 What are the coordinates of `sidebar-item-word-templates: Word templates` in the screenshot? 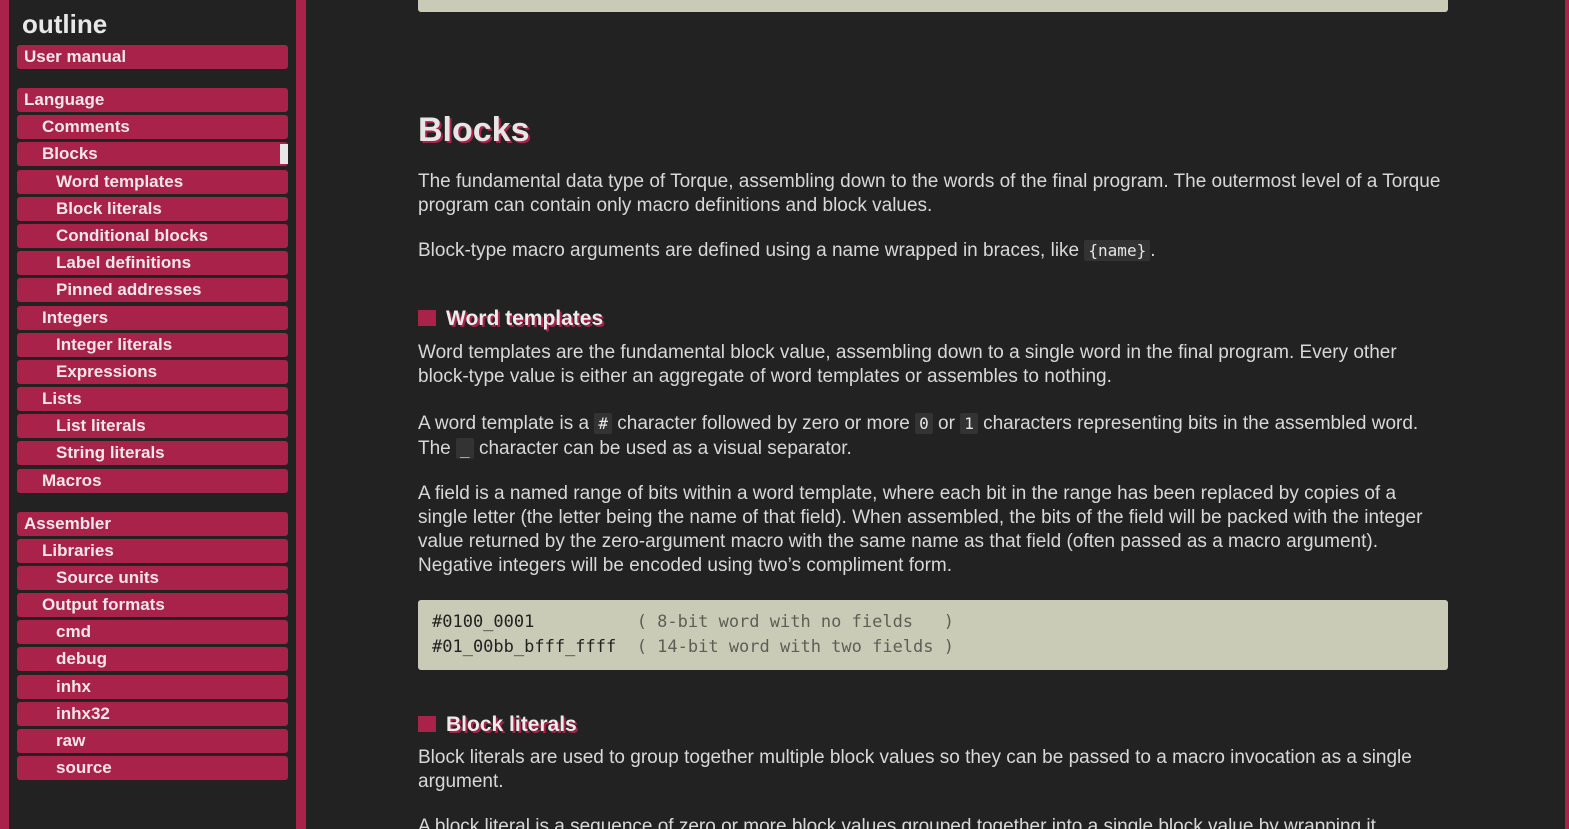 It's located at (152, 182).